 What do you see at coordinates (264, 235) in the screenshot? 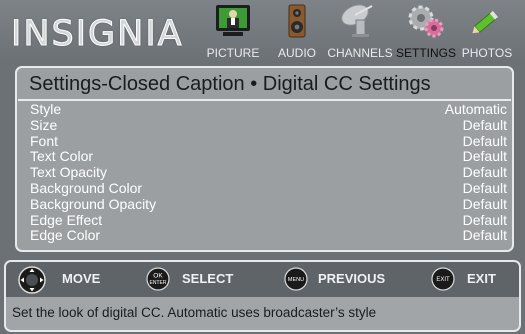
I see `setting-row-edge-color: Edge Color Default` at bounding box center [264, 235].